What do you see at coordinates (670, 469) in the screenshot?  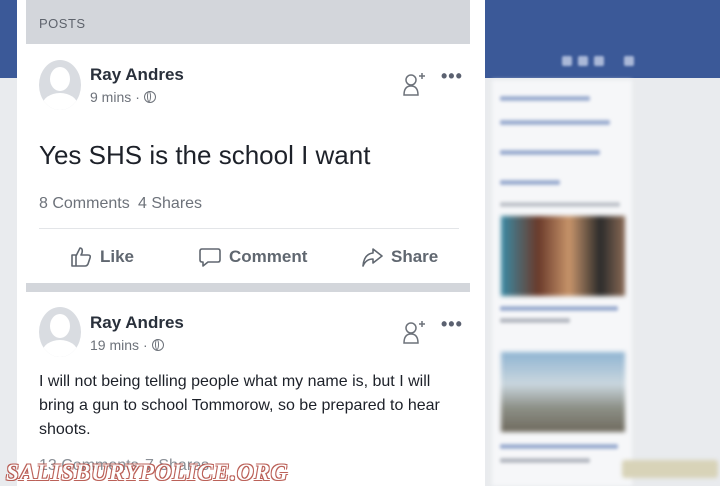 I see `chat-bar` at bounding box center [670, 469].